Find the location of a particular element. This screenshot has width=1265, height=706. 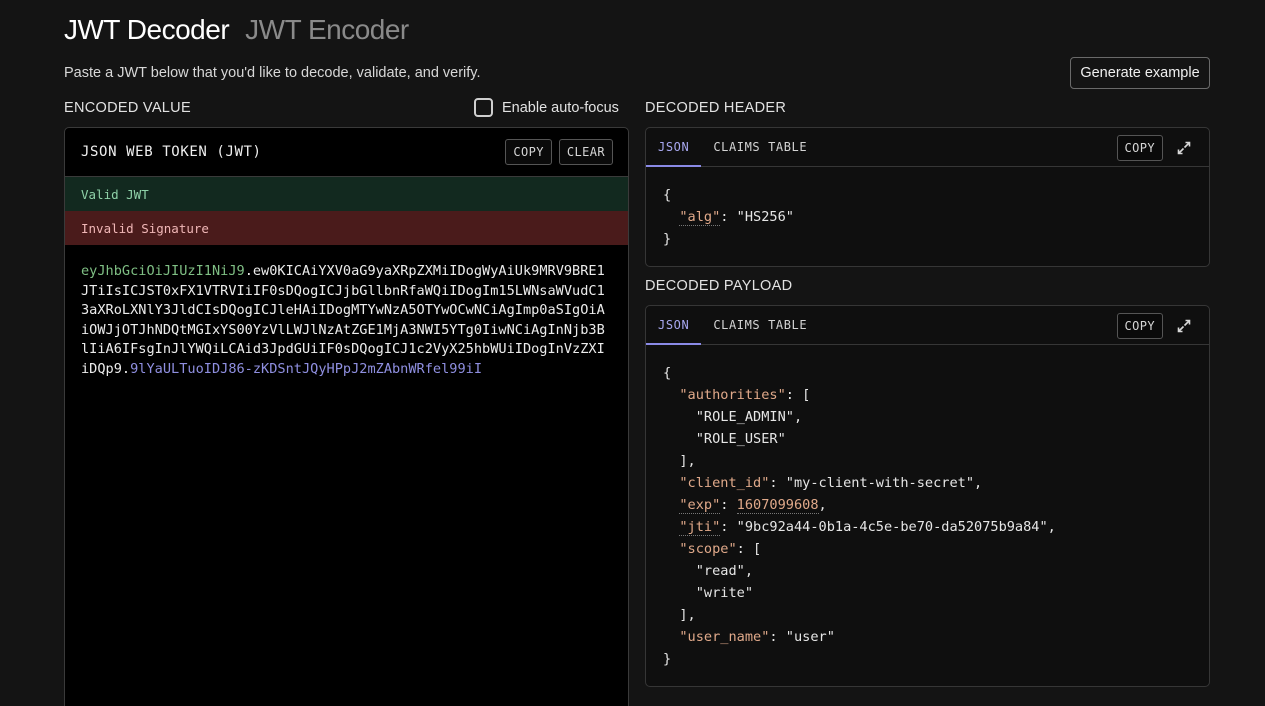

json-value: "user" is located at coordinates (810, 637).